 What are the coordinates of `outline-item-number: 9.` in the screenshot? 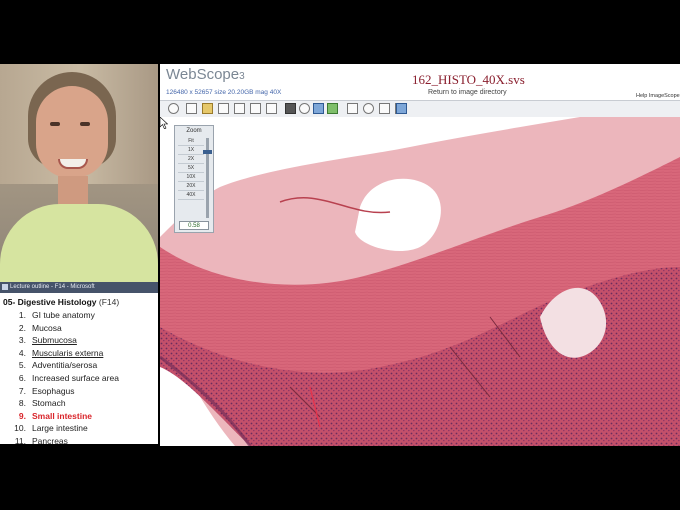 It's located at (22, 415).